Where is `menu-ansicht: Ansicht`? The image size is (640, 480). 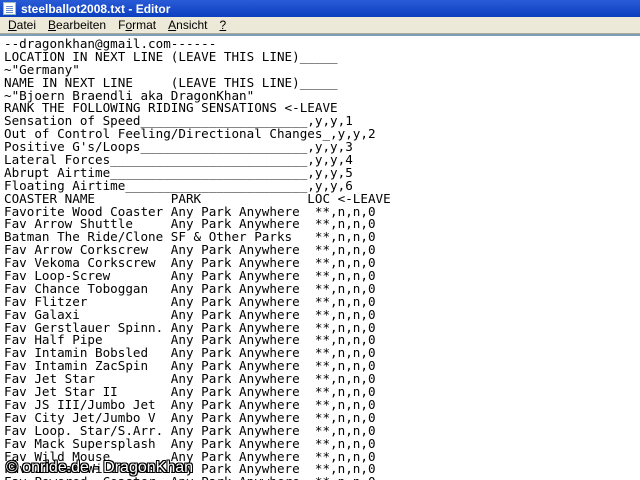 menu-ansicht: Ansicht is located at coordinates (187, 25).